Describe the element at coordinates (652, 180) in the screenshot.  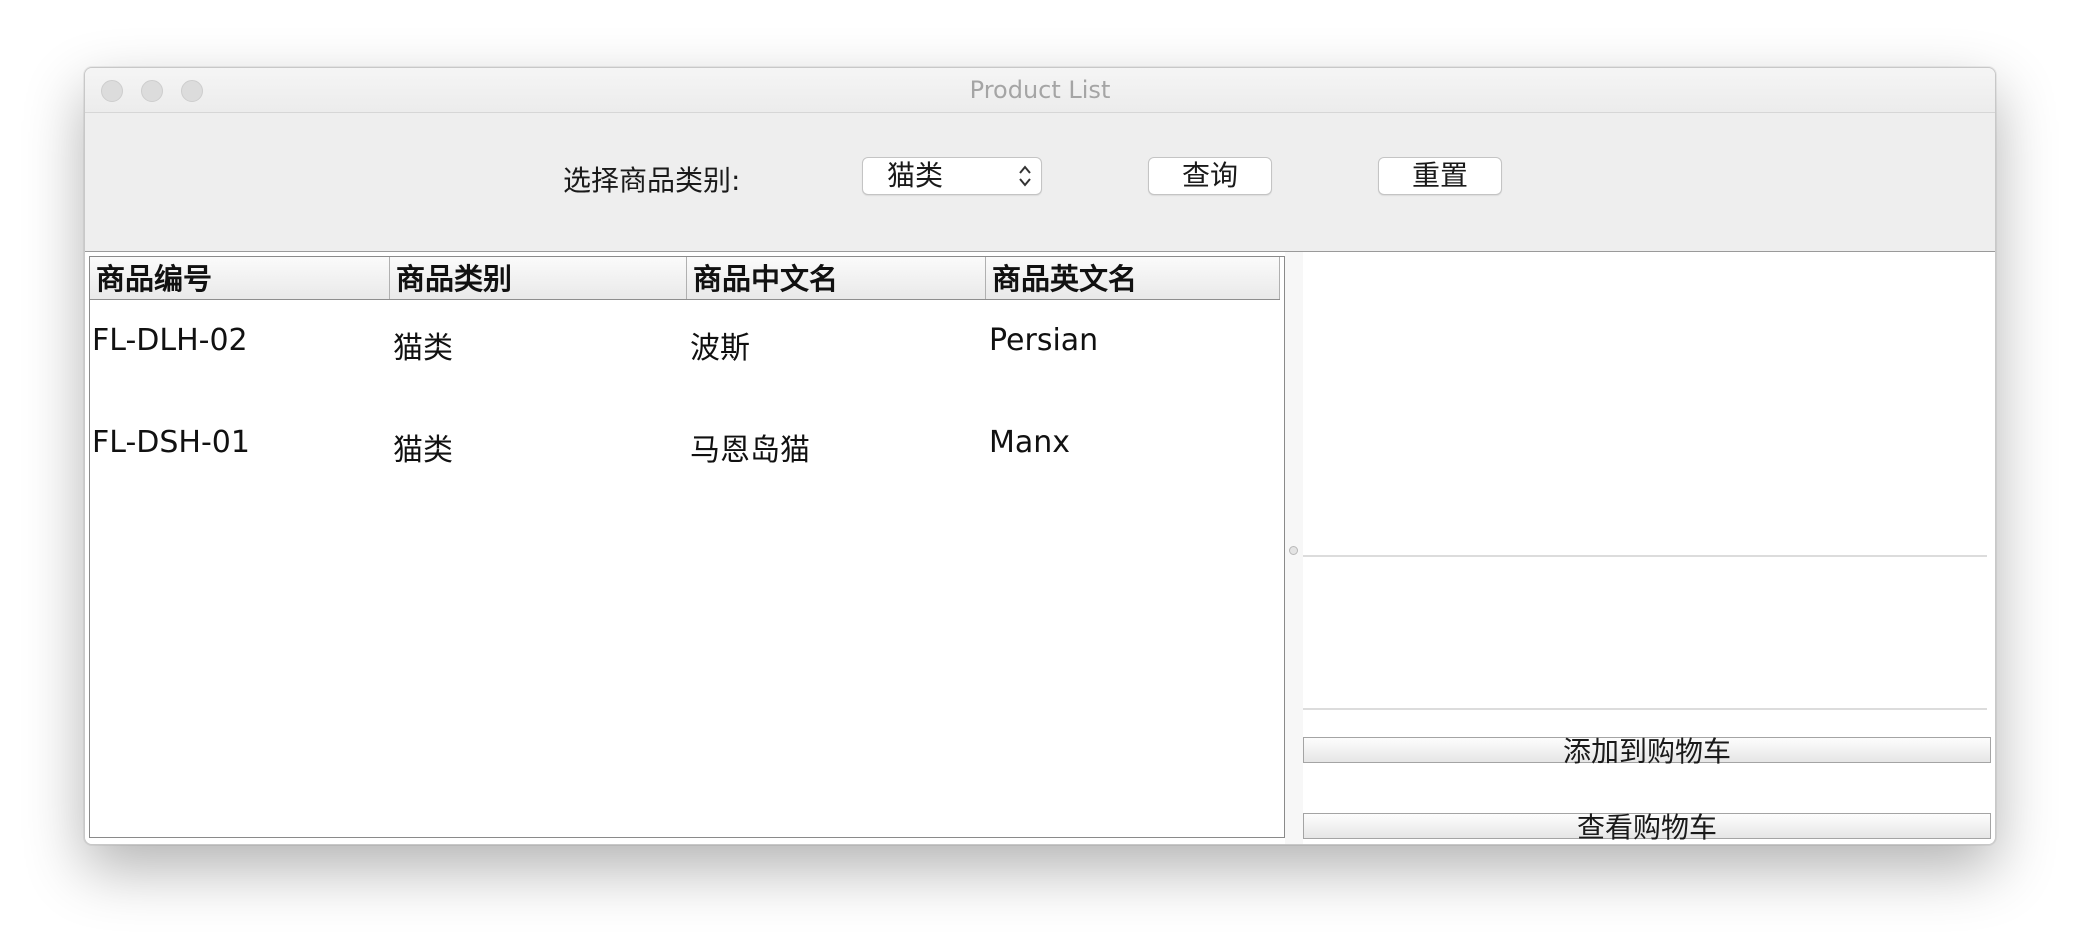
I see `category-label: 选择商品类别:` at that location.